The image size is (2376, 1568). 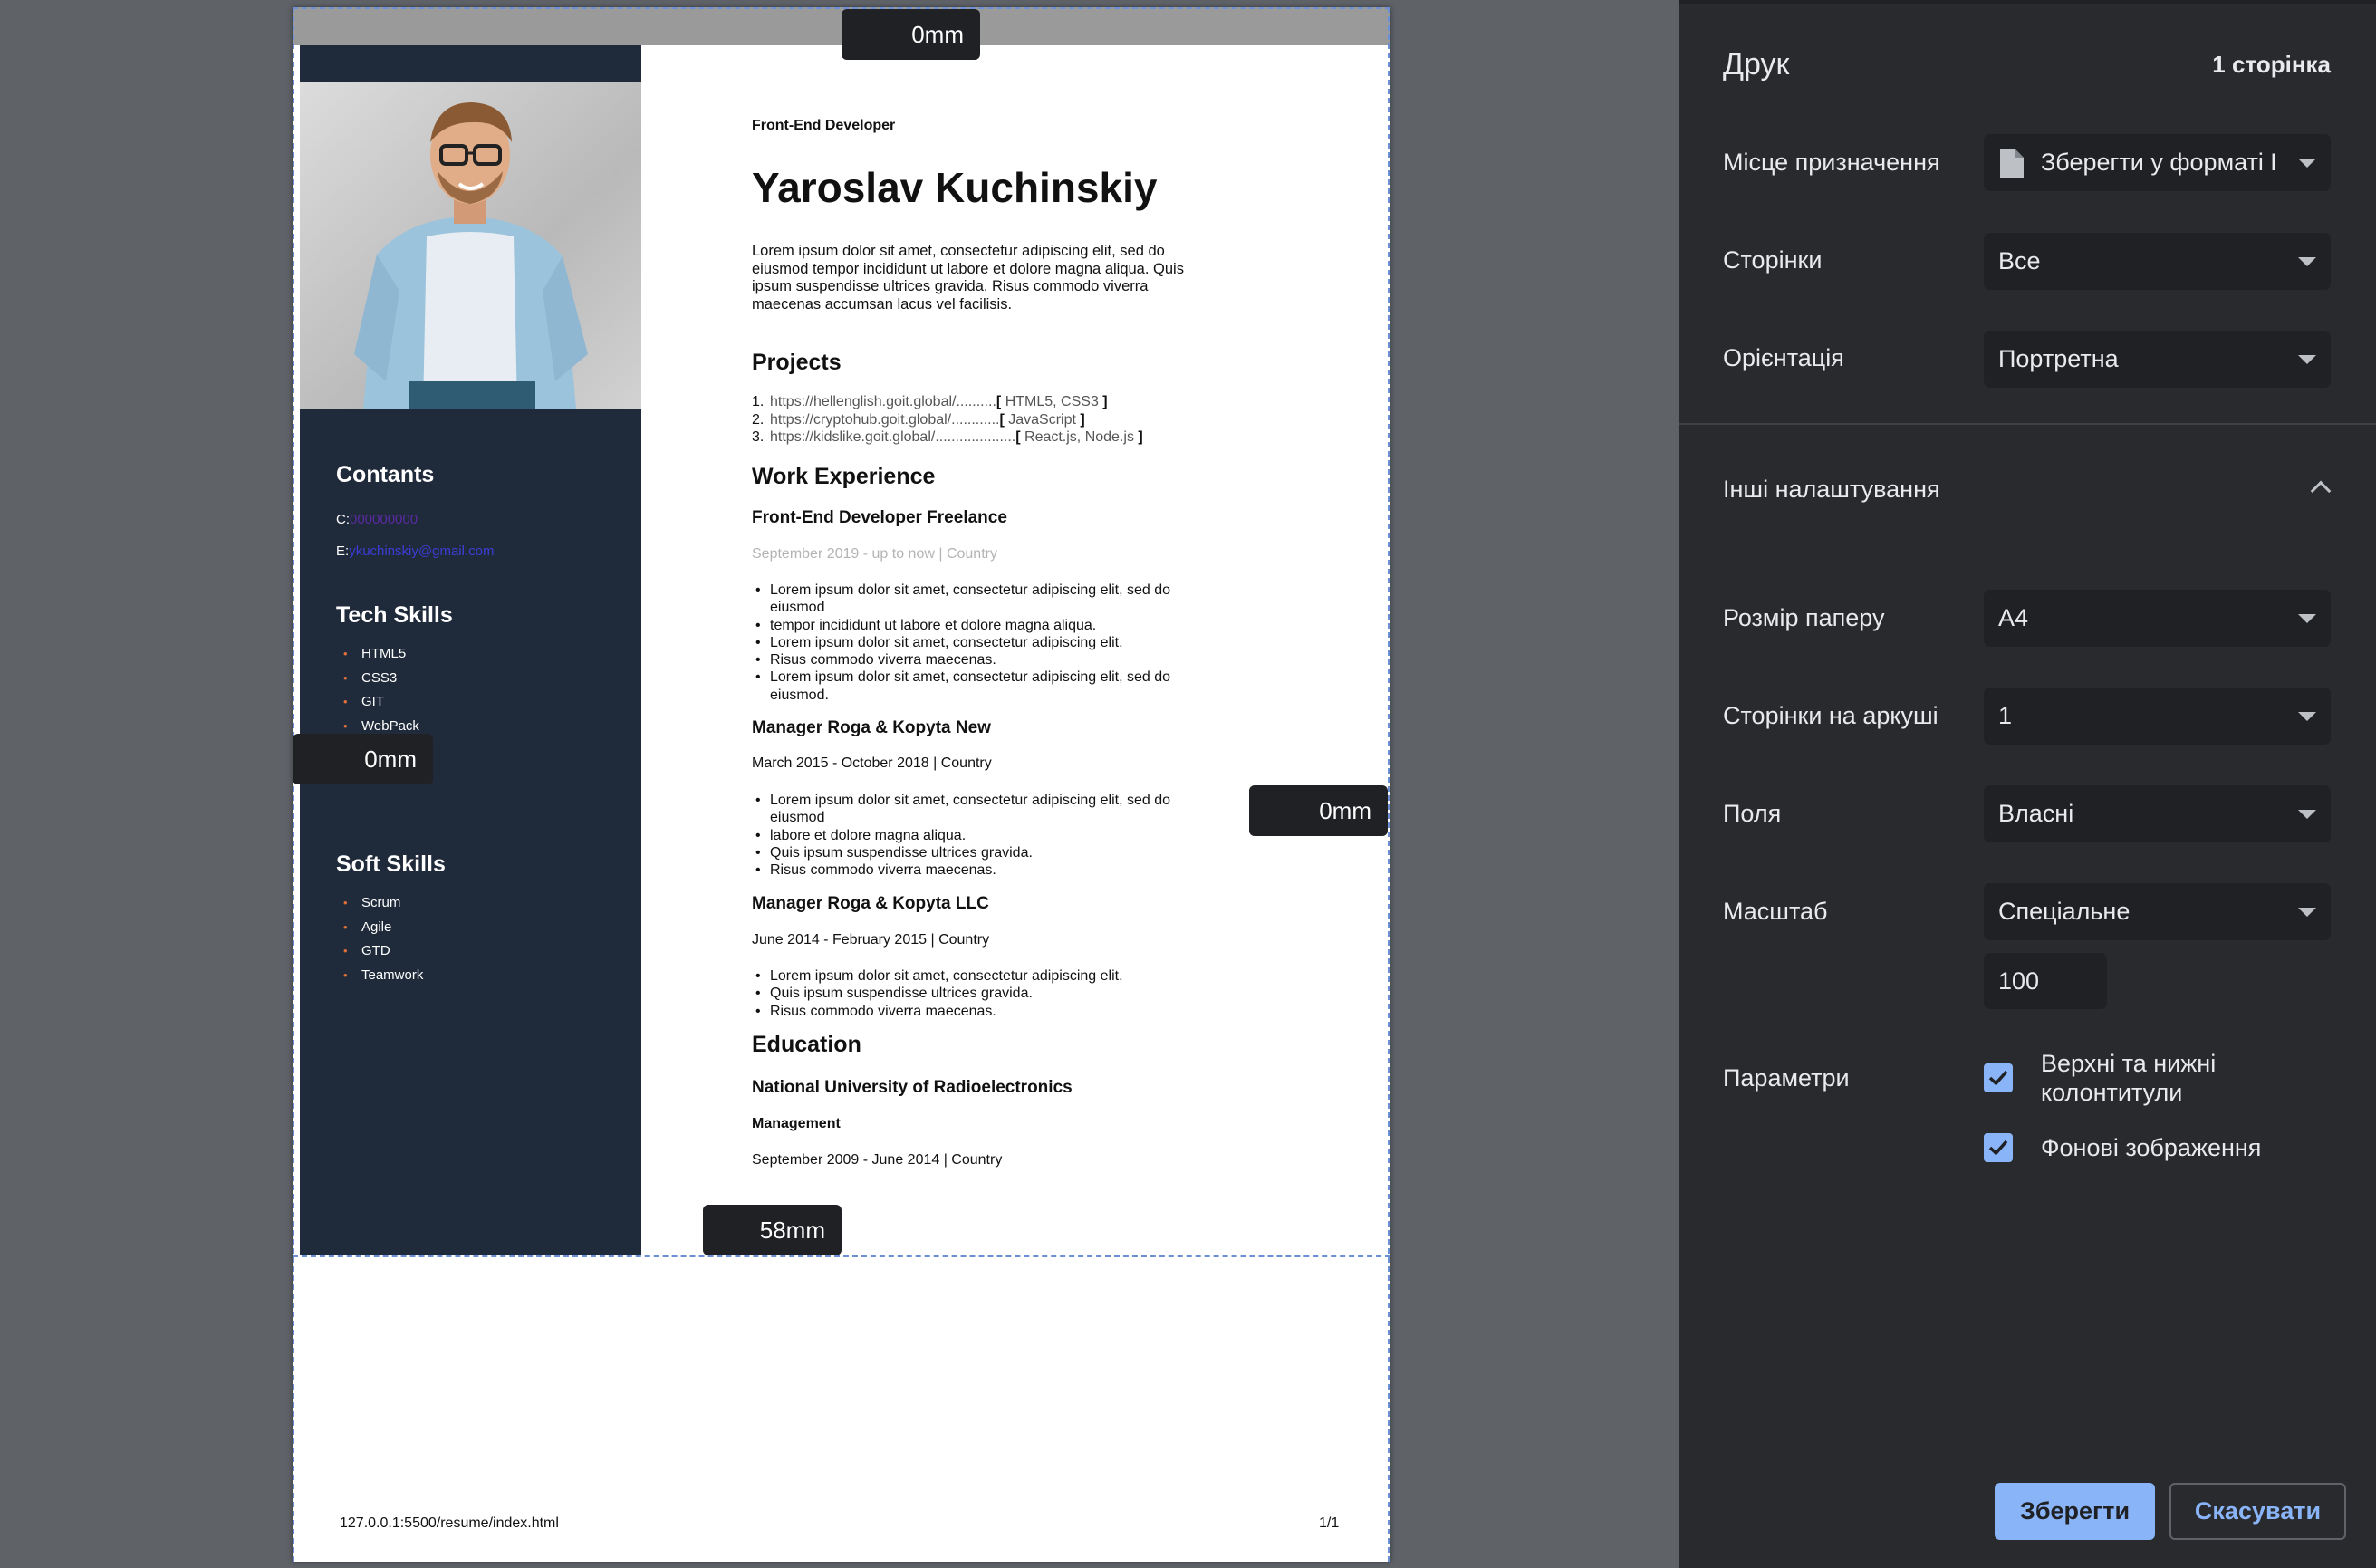 I want to click on education-faculty: Management, so click(x=796, y=1123).